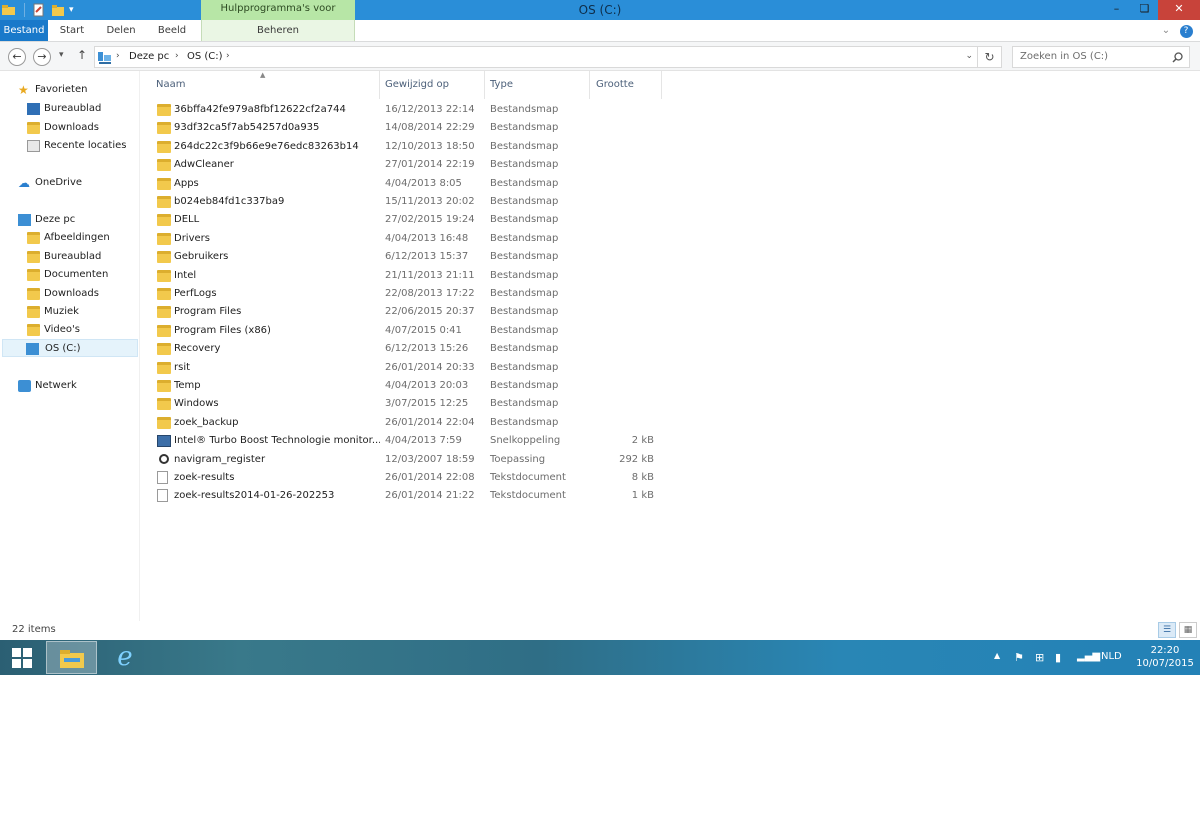  What do you see at coordinates (409, 349) in the screenshot?
I see `file-row: Recovery 6/12/2013 15:26 Bestandsmap` at bounding box center [409, 349].